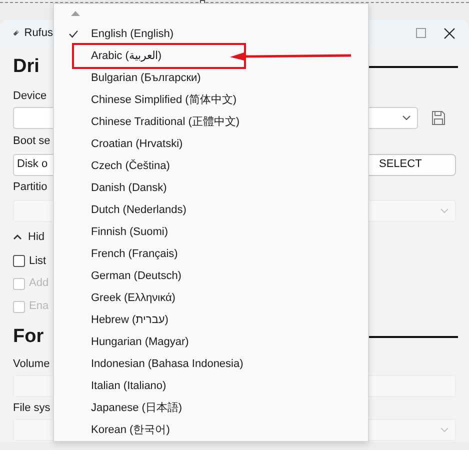 The height and width of the screenshot is (450, 469). What do you see at coordinates (126, 56) in the screenshot?
I see `menu-item: Arabic (العربية)` at bounding box center [126, 56].